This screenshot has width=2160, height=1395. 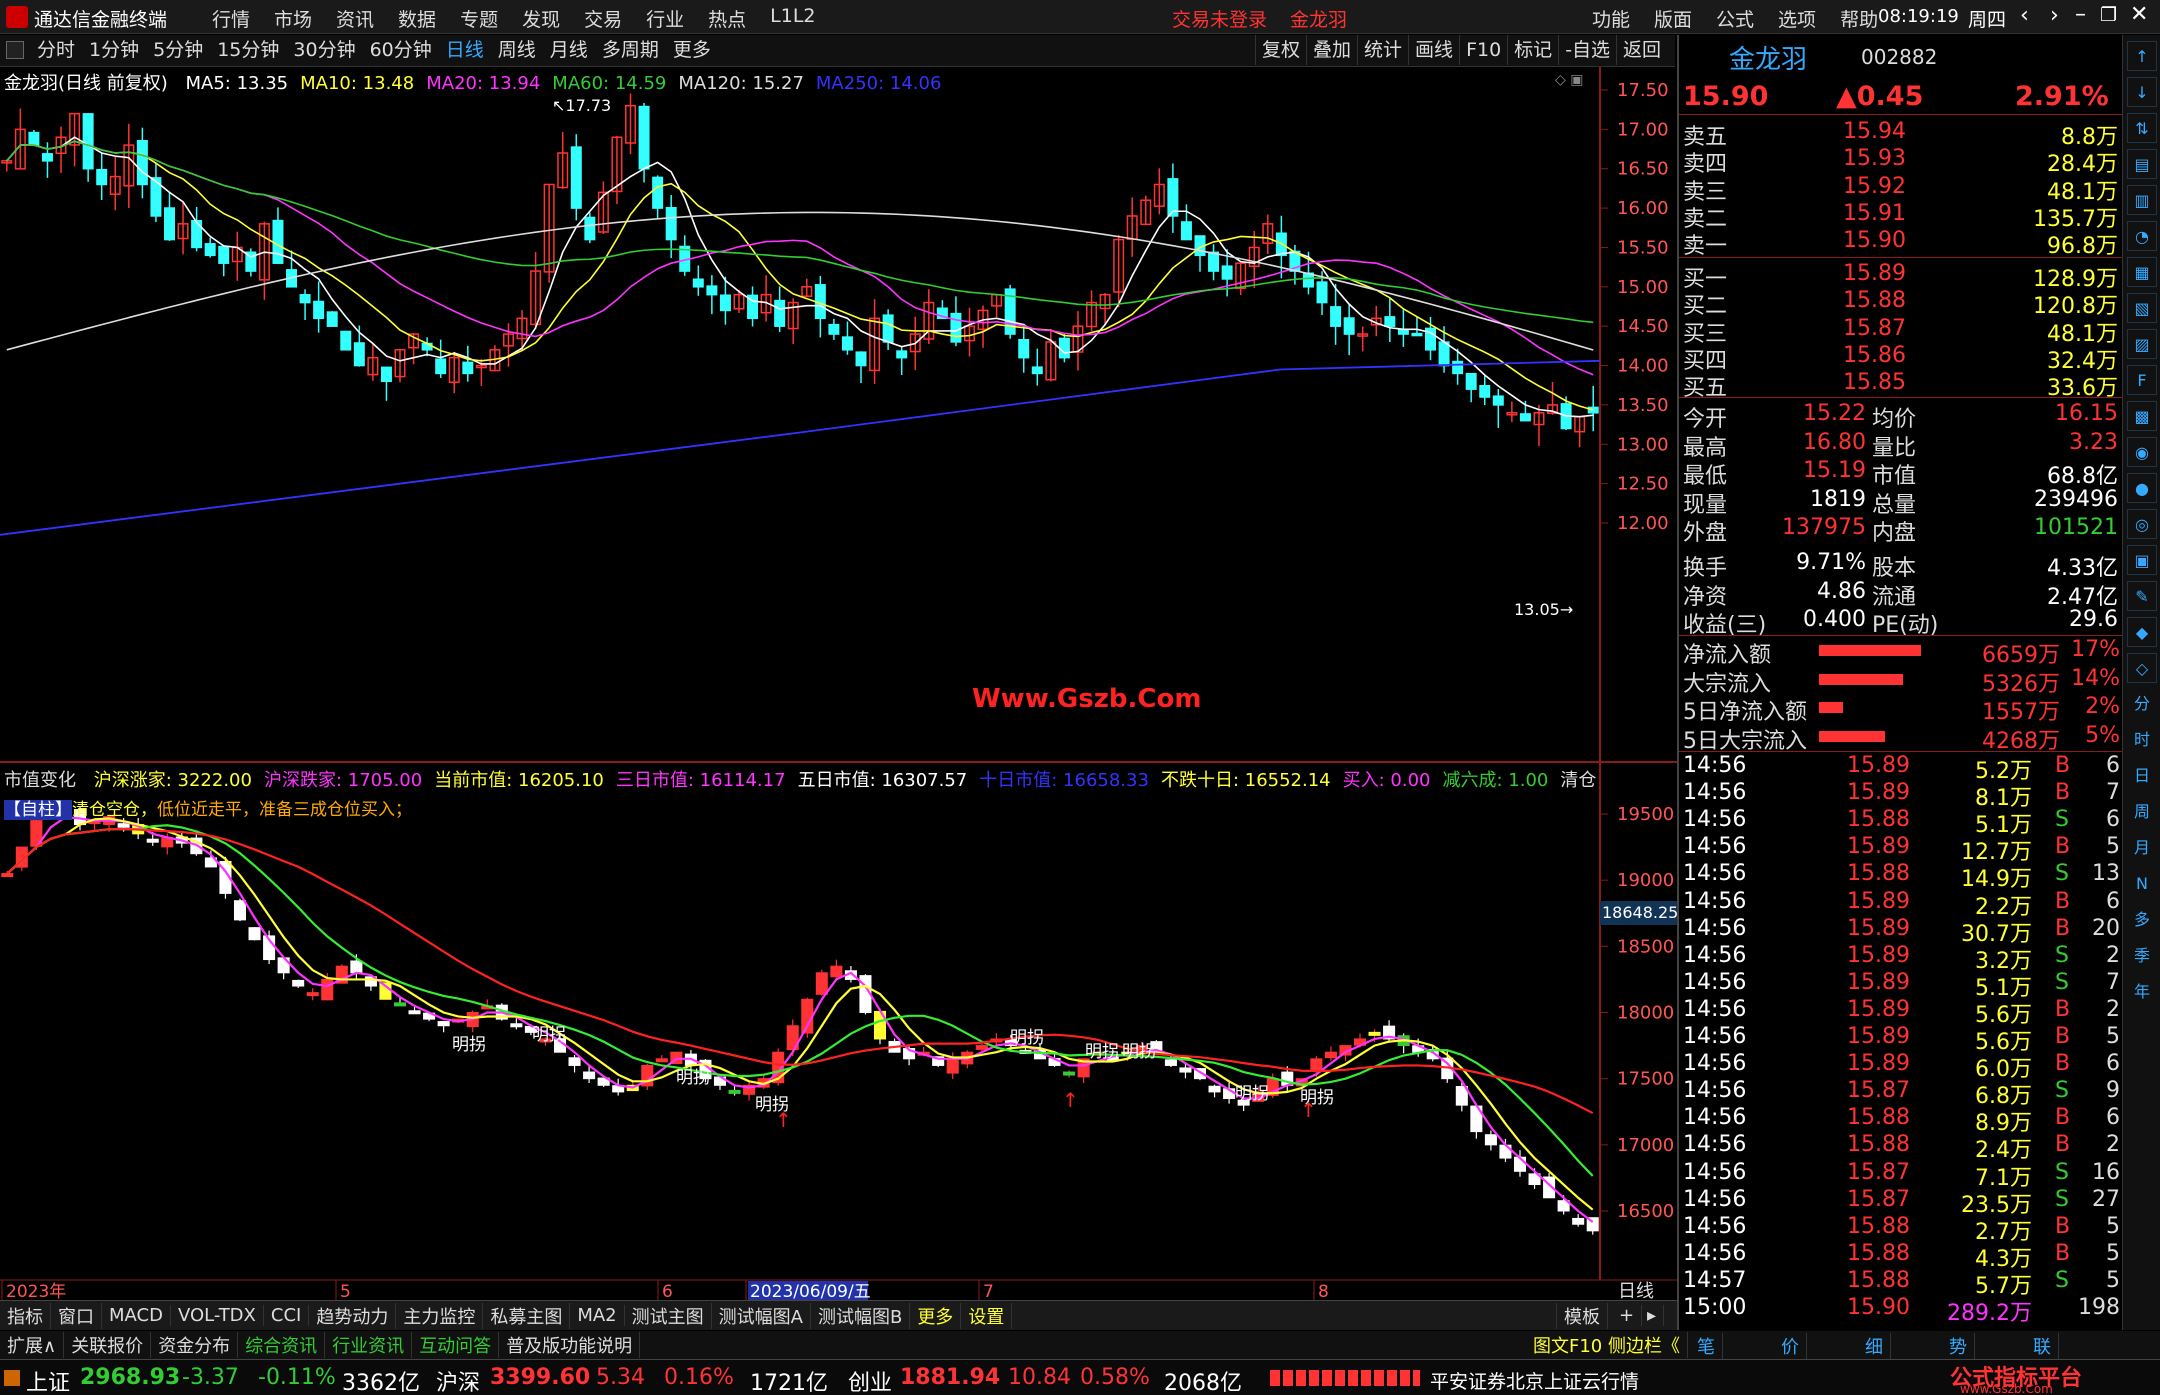 I want to click on side-tool-icon-4: ▥, so click(x=2142, y=200).